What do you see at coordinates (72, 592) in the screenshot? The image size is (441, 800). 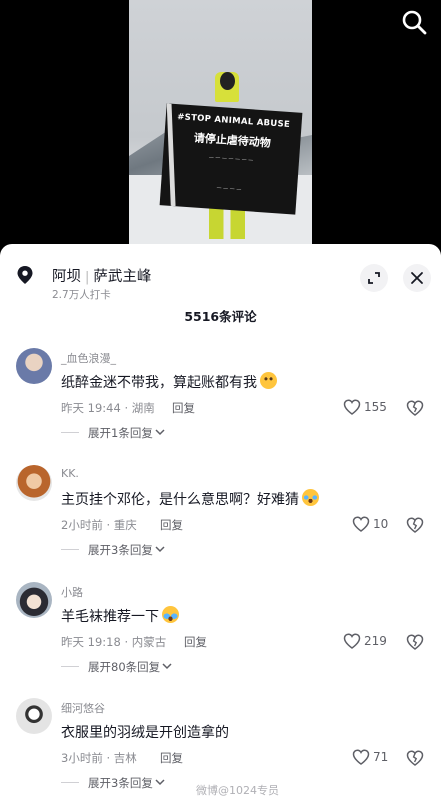 I see `comment-username: 小路` at bounding box center [72, 592].